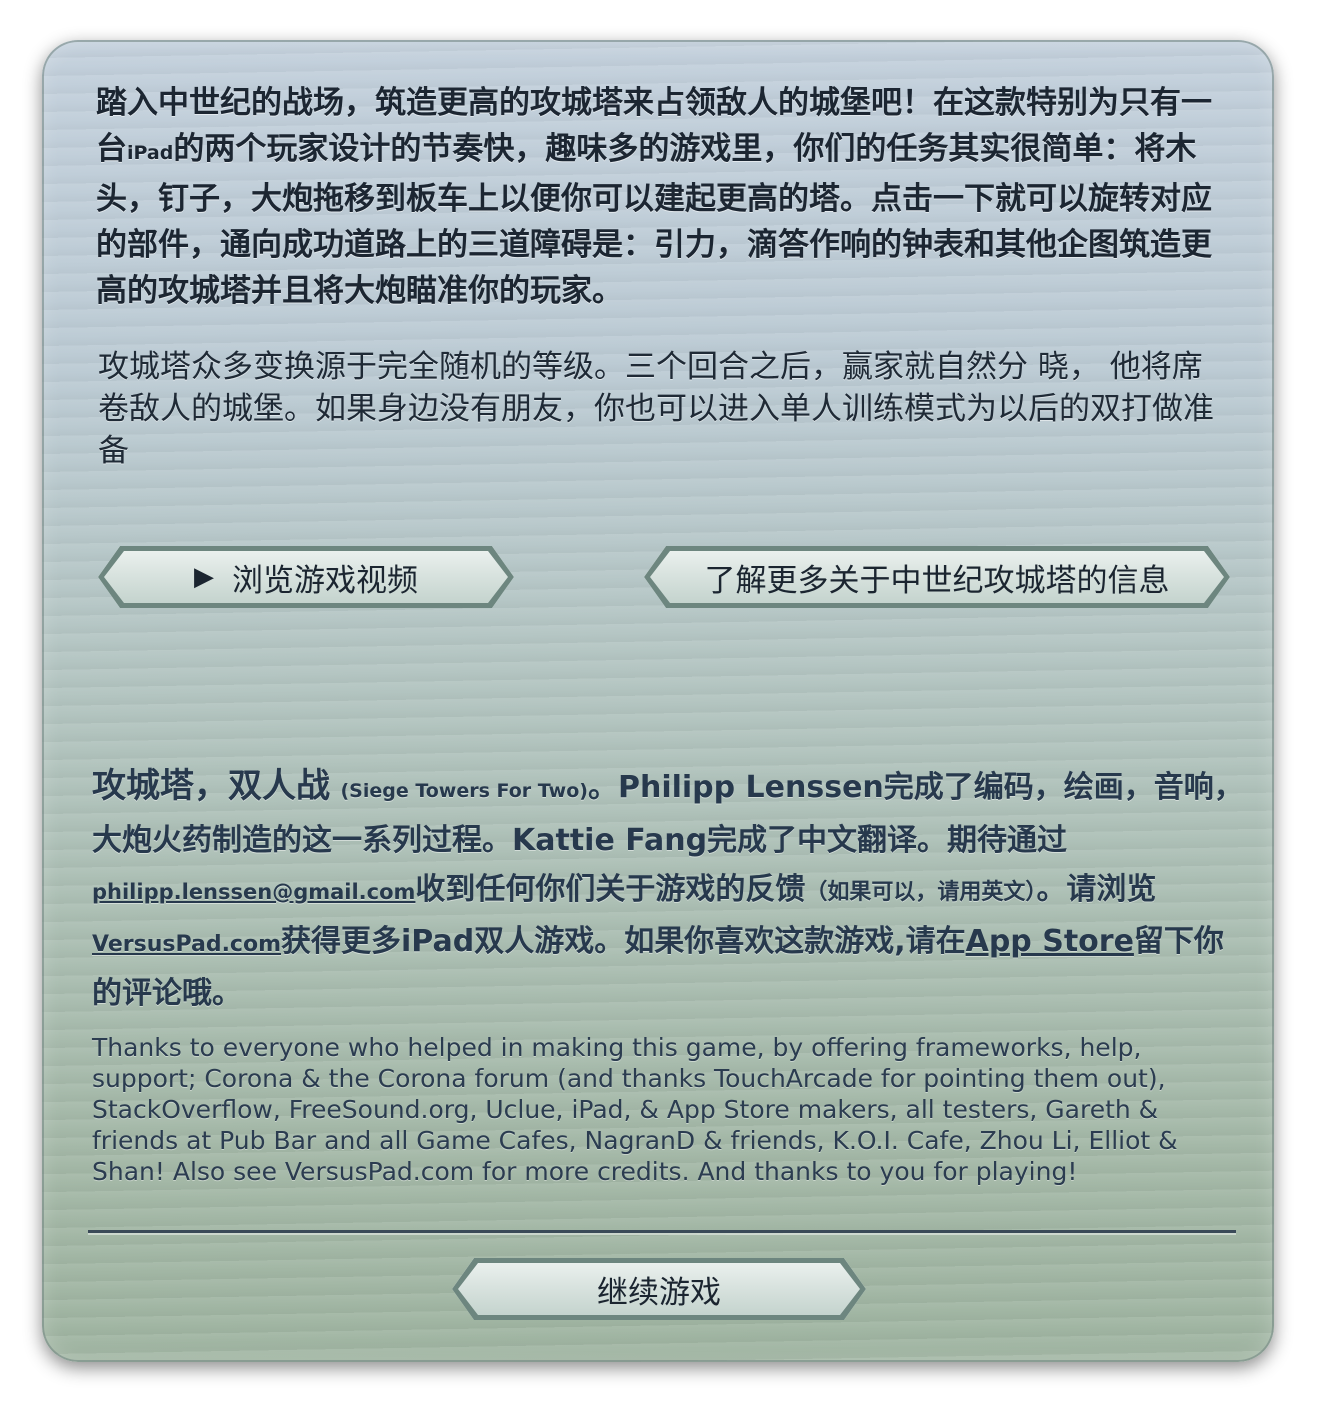 The width and height of the screenshot is (1320, 1406). What do you see at coordinates (253, 892) in the screenshot?
I see `email-link: philipp.lenssen@gmail.com` at bounding box center [253, 892].